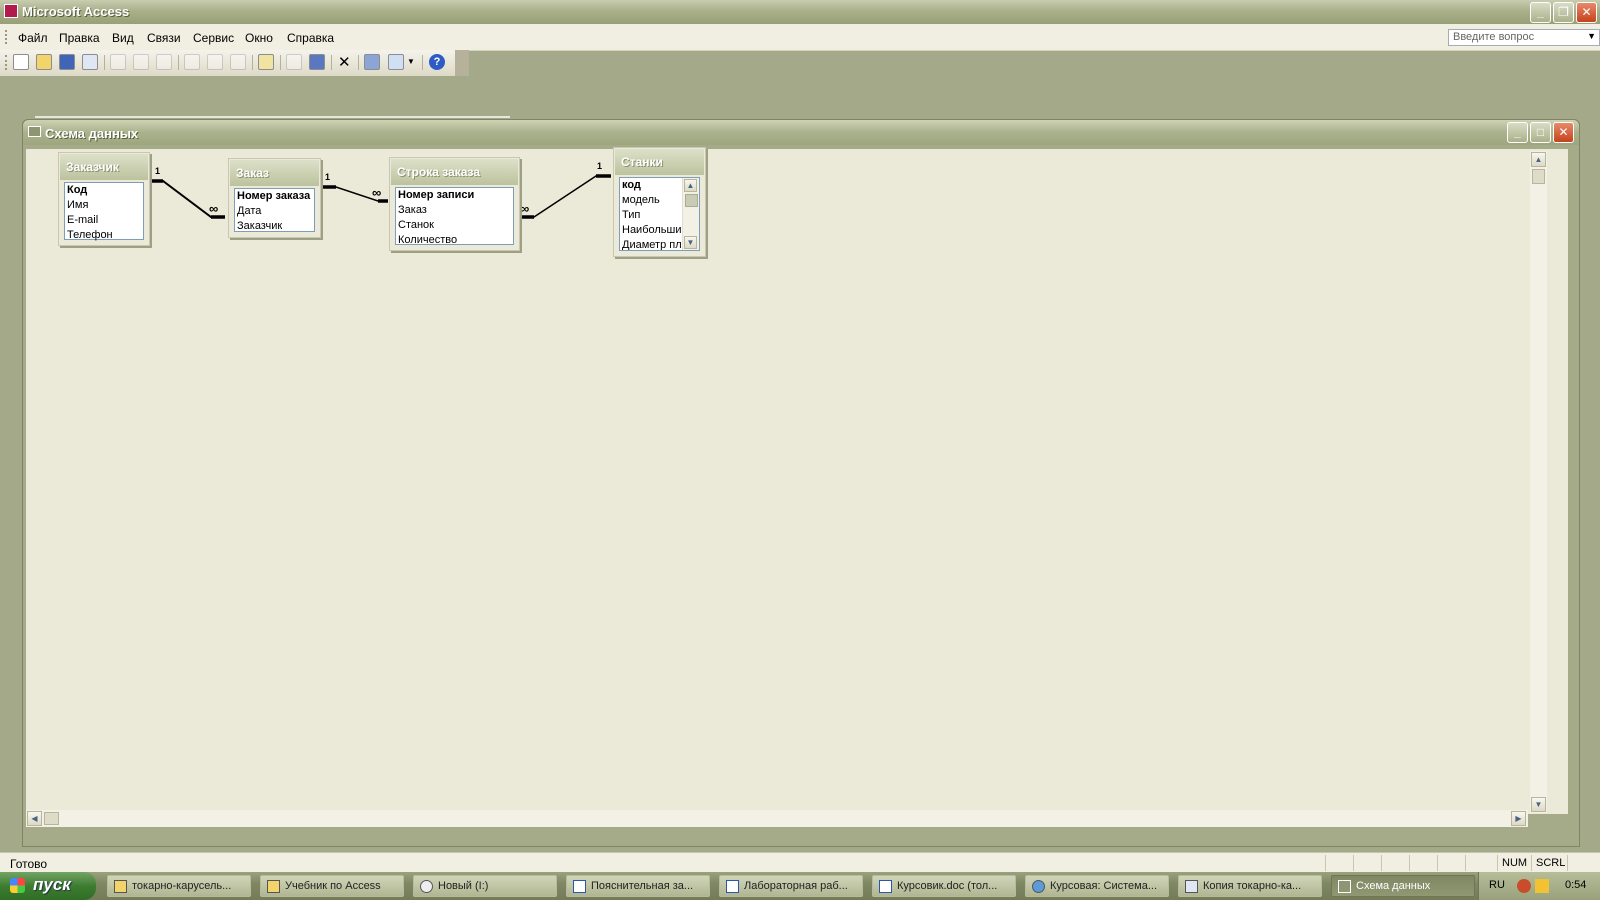  I want to click on field-item: Наибольший, so click(651, 230).